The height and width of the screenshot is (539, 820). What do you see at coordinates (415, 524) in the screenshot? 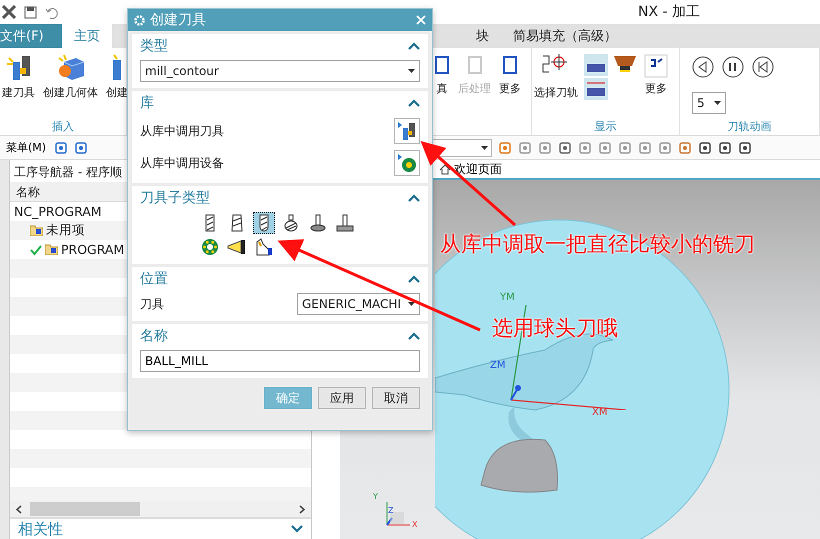
I see `axis-label: X` at bounding box center [415, 524].